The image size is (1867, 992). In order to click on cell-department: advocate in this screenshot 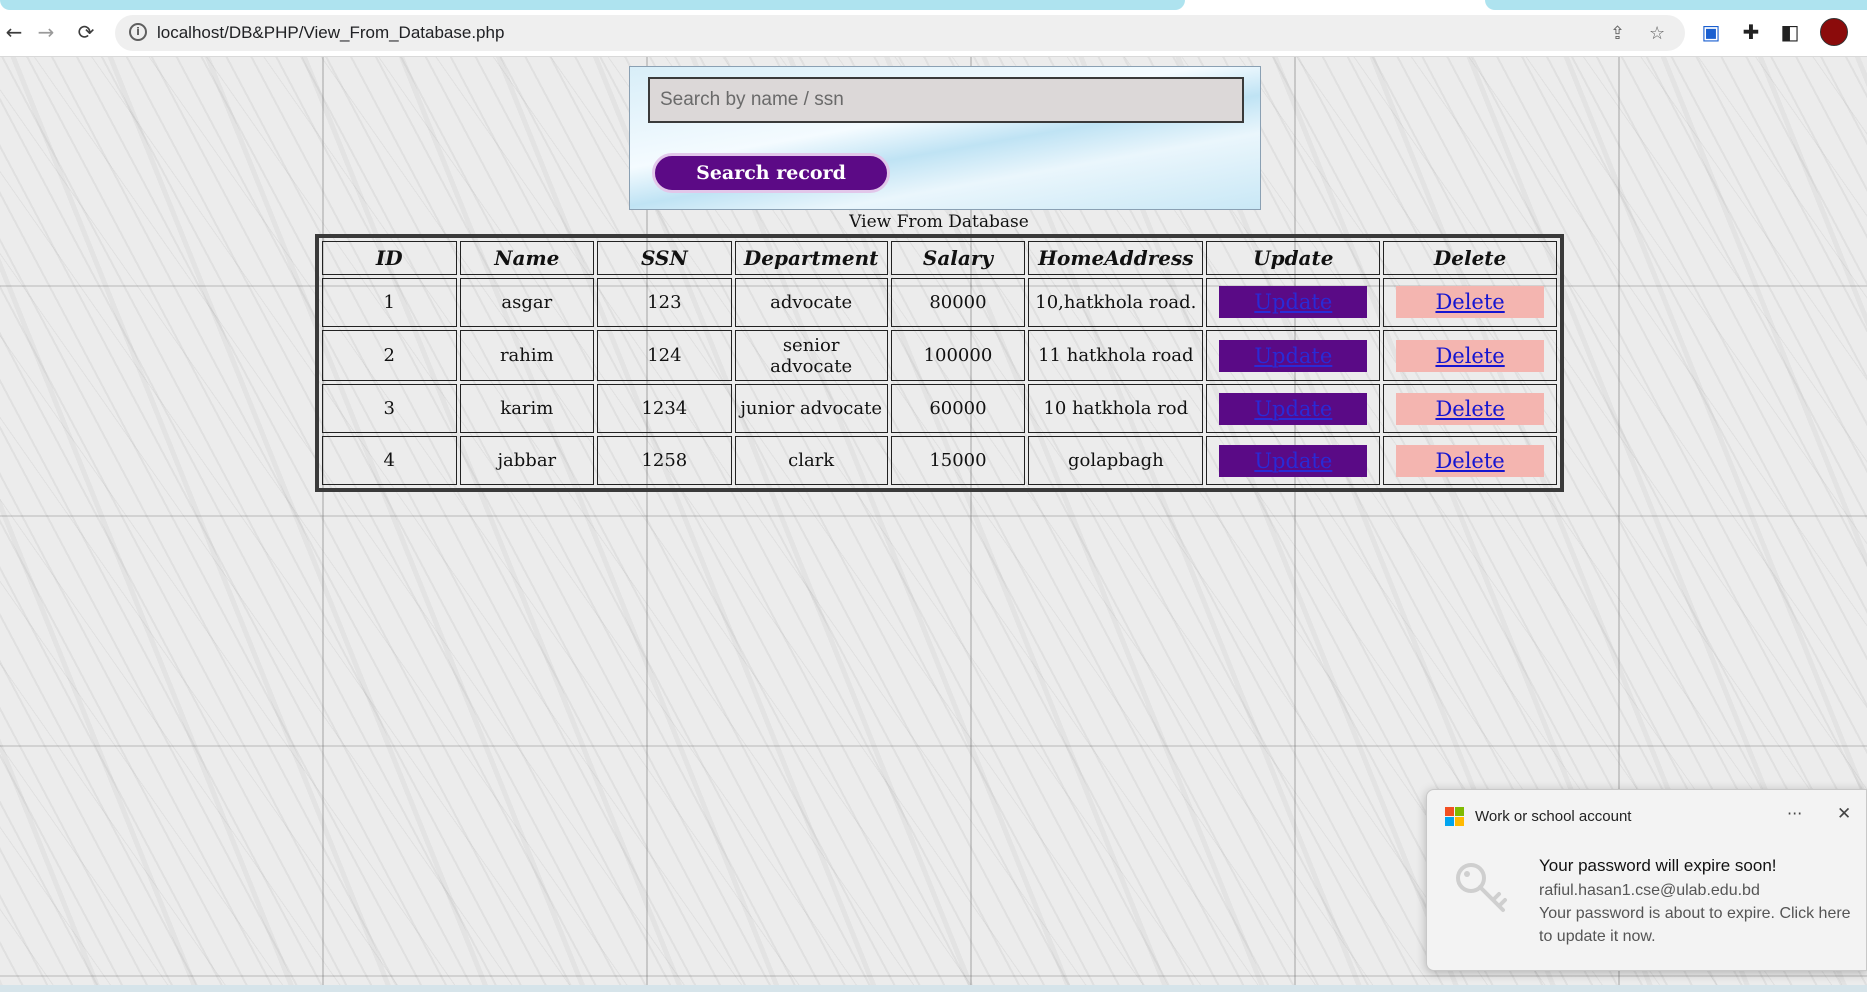, I will do `click(811, 302)`.